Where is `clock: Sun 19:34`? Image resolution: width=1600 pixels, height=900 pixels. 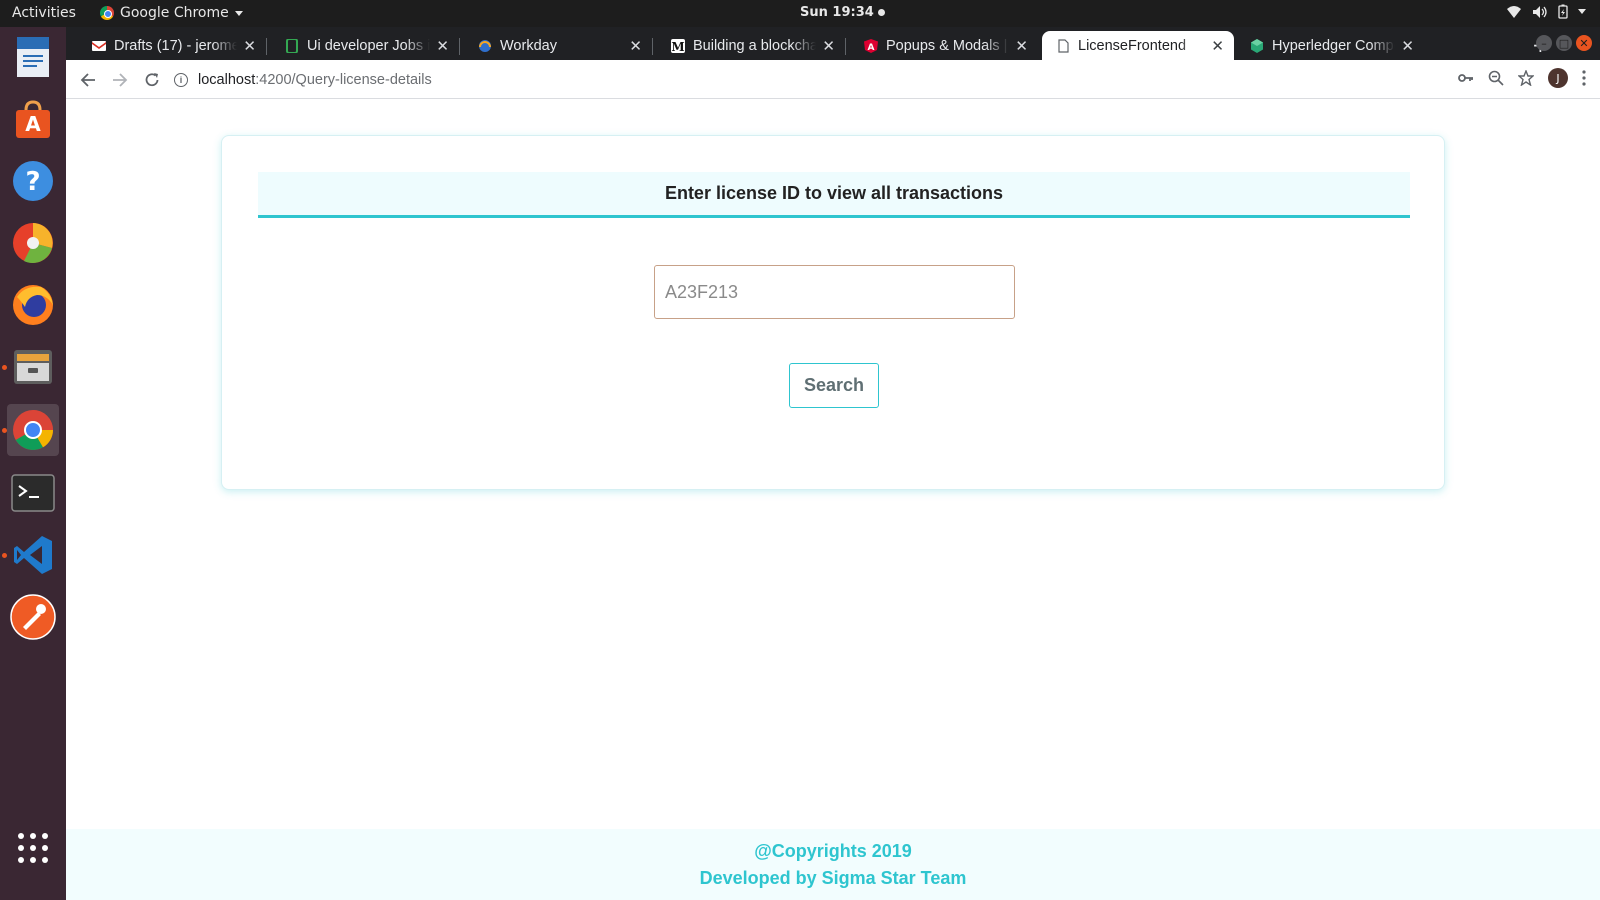
clock: Sun 19:34 is located at coordinates (842, 12).